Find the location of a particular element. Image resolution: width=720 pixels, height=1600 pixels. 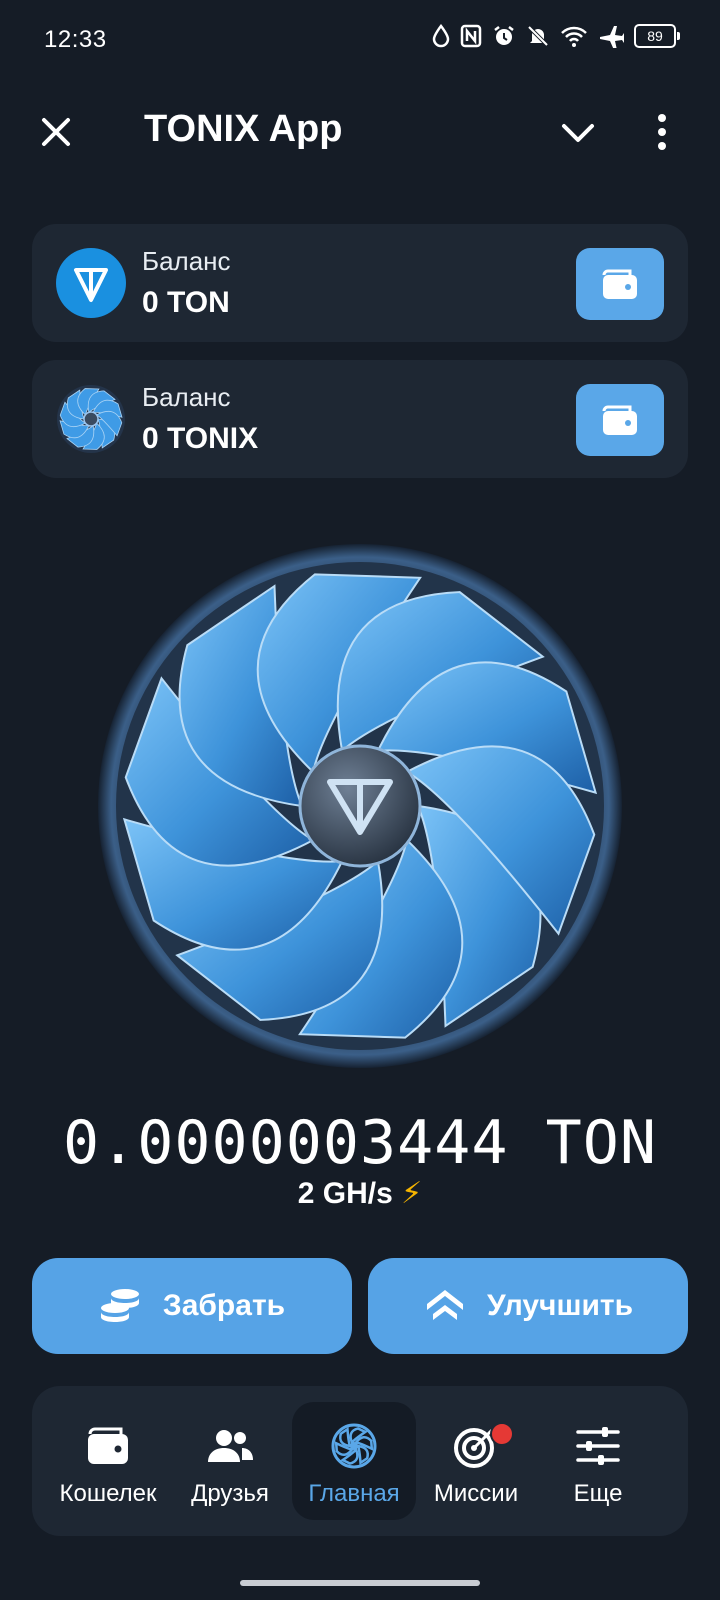

more-vertical-icon is located at coordinates (662, 132).